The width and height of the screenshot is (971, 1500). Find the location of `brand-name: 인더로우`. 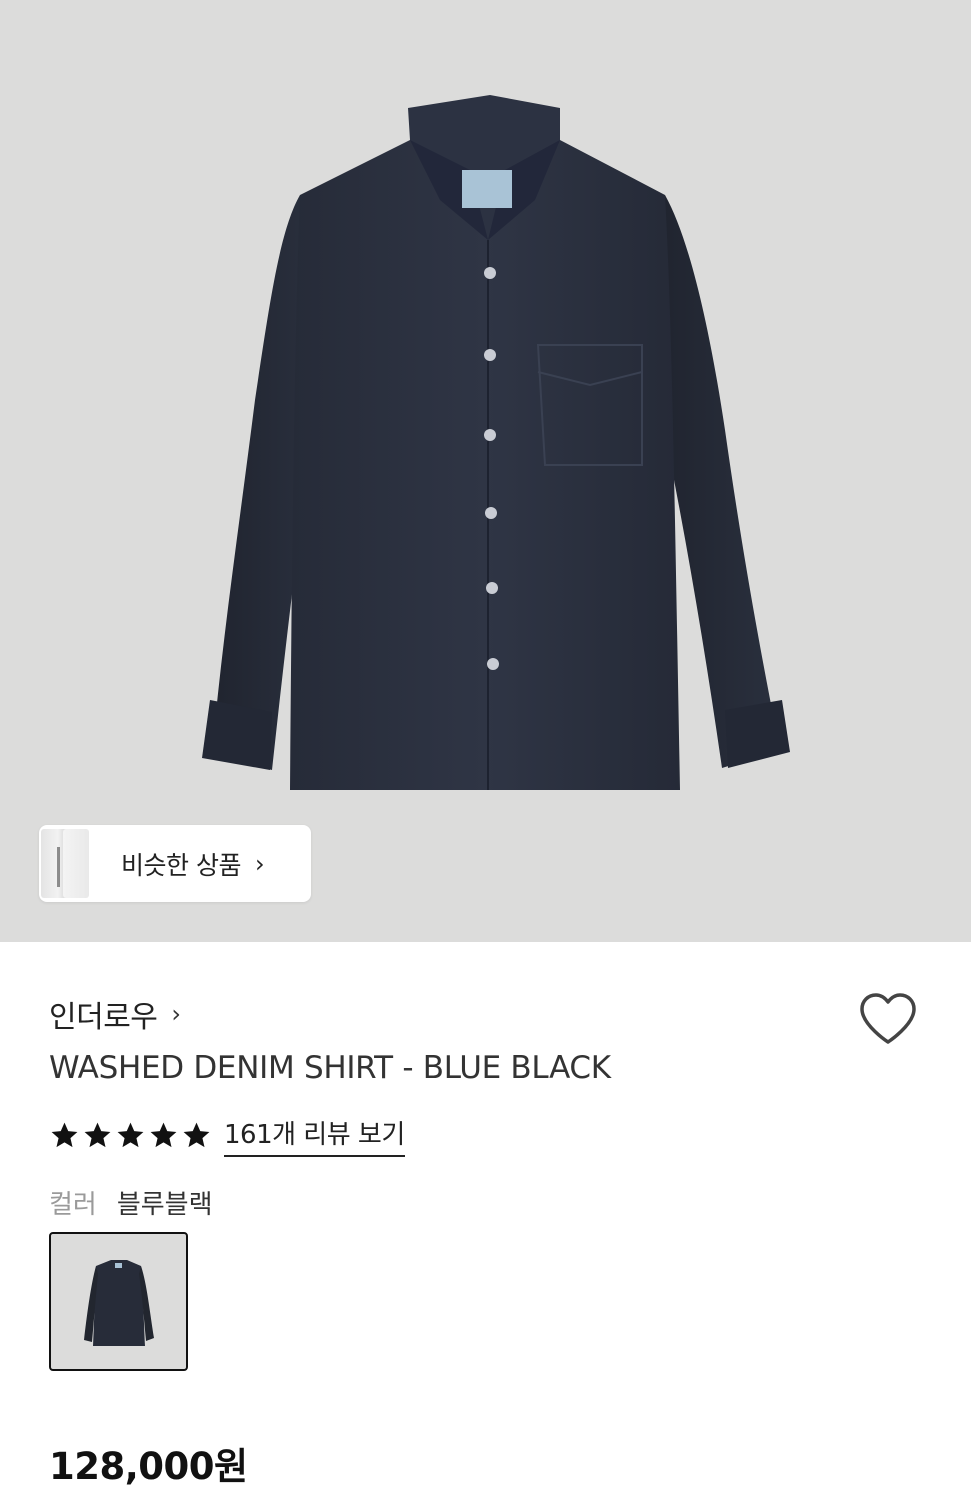

brand-name: 인더로우 is located at coordinates (103, 1017).